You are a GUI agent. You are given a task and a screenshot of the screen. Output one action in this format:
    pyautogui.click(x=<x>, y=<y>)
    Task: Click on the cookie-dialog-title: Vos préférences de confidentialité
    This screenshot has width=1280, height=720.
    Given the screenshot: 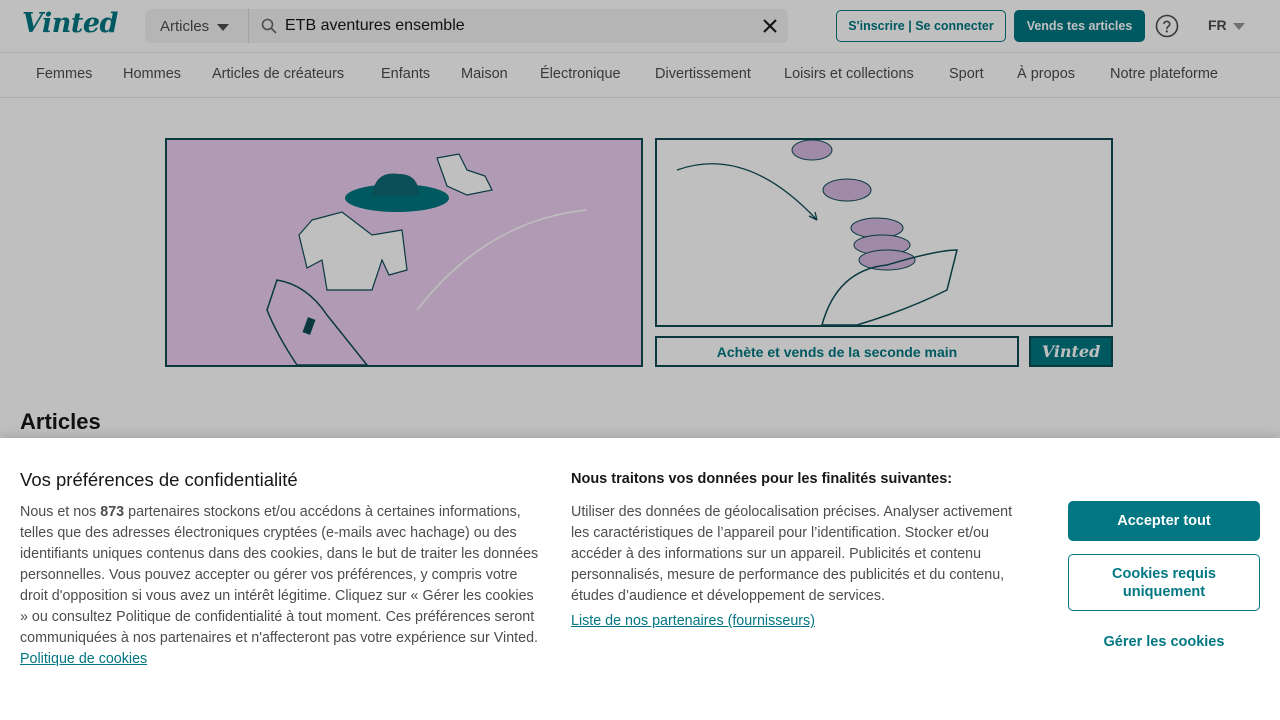 What is the action you would take?
    pyautogui.click(x=159, y=479)
    